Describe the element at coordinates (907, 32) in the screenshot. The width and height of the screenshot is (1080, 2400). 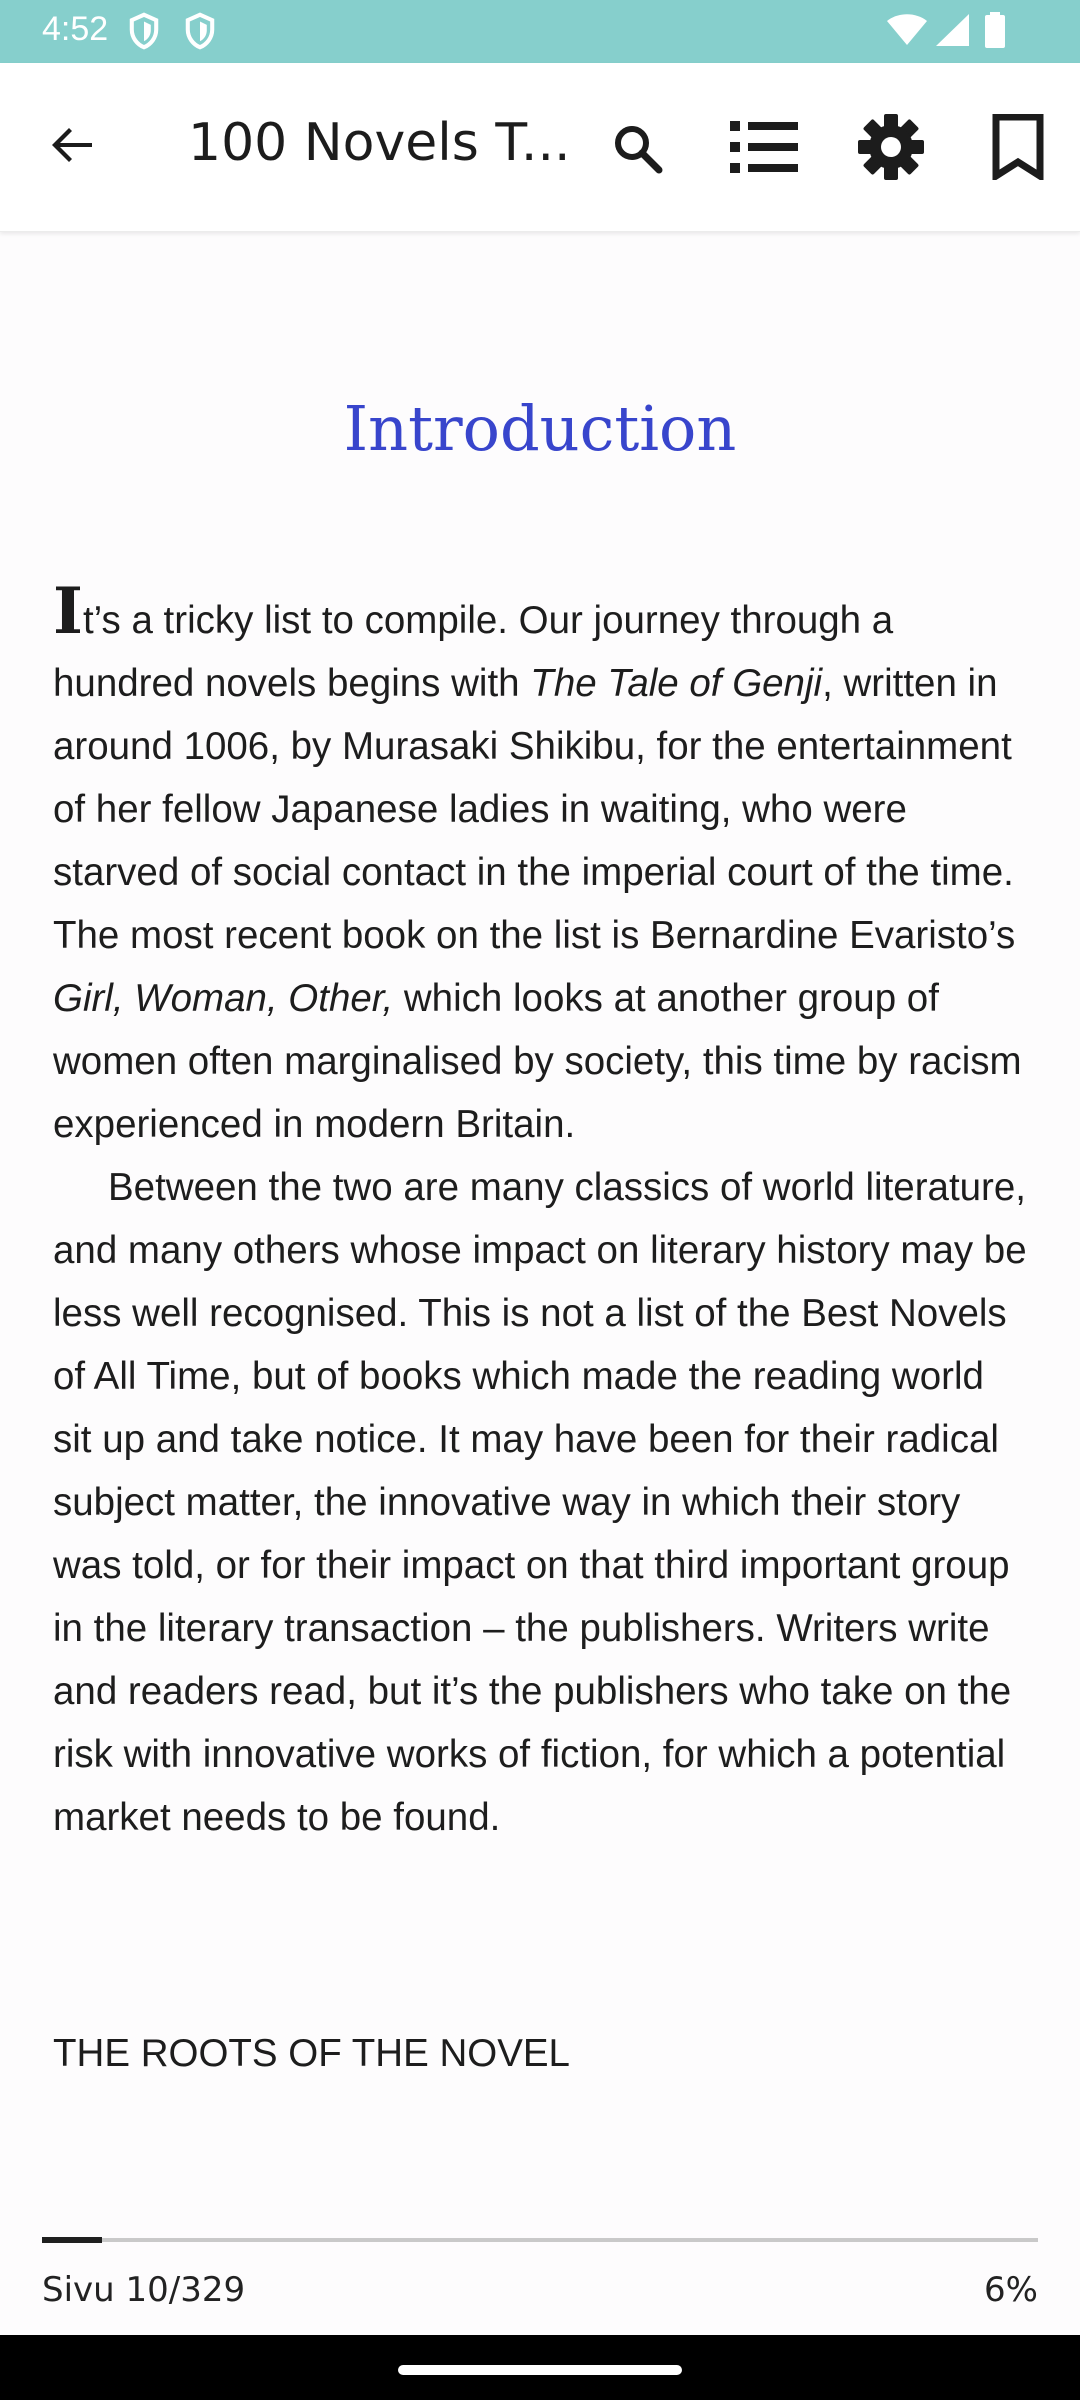
I see `wifi-icon` at that location.